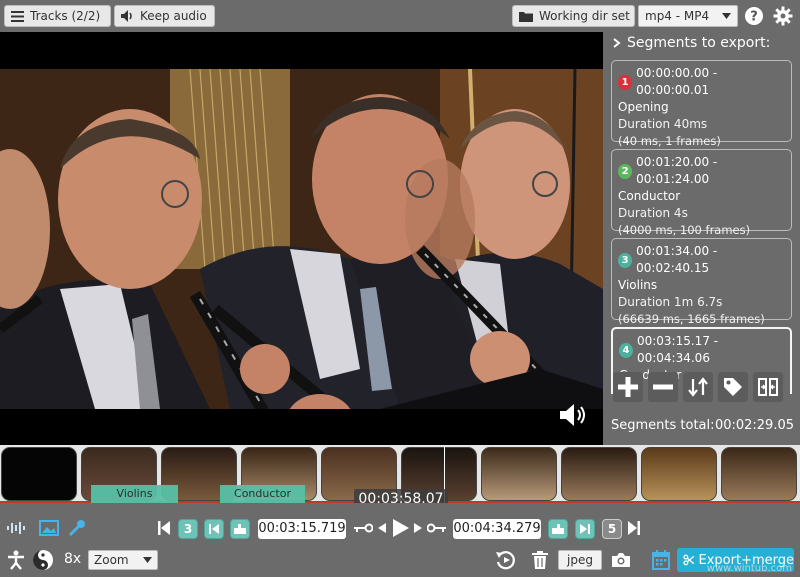 The height and width of the screenshot is (577, 800). I want to click on cut-end-time-input: 00:04:34.279, so click(497, 529).